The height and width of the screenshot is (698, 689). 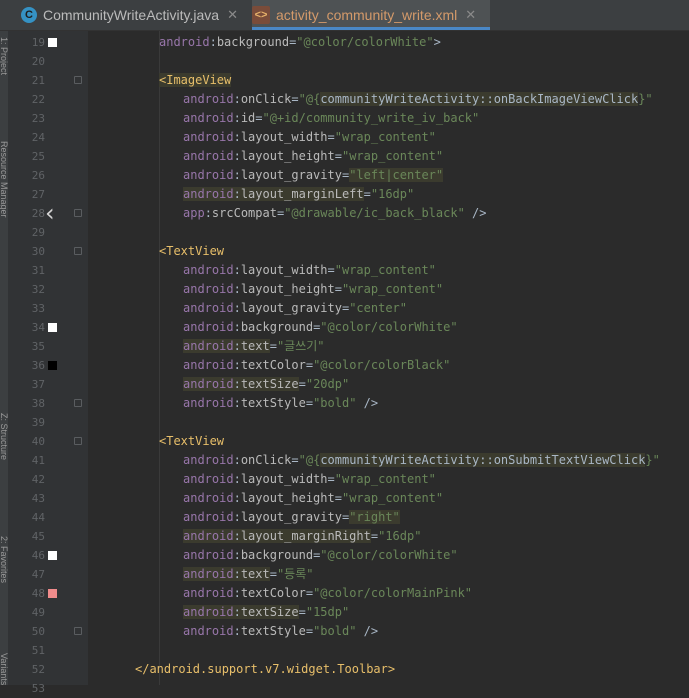 What do you see at coordinates (371, 15) in the screenshot?
I see `tab-activity-community-write-xml: <> activity_community_write.xml ✕` at bounding box center [371, 15].